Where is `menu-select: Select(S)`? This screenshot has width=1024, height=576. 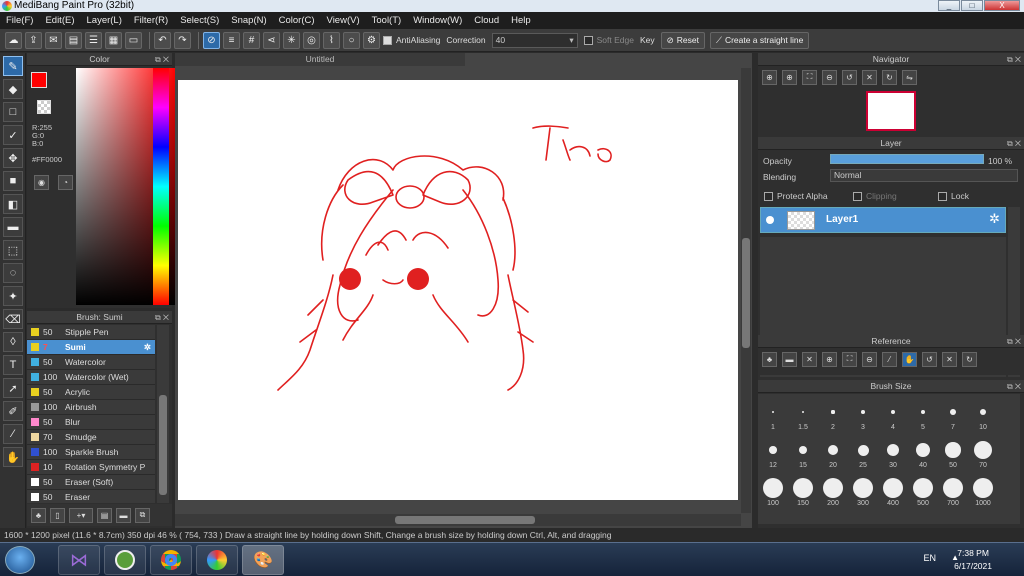
menu-select: Select(S) is located at coordinates (199, 20).